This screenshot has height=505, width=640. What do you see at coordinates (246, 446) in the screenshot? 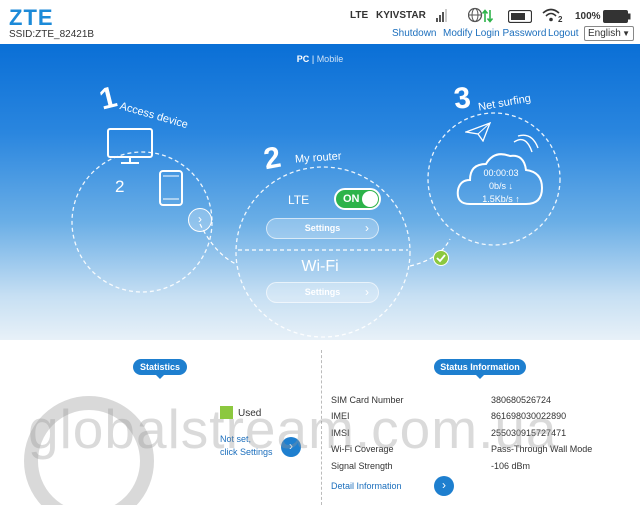
I see `not-set-link: Not set, click Settings` at bounding box center [246, 446].